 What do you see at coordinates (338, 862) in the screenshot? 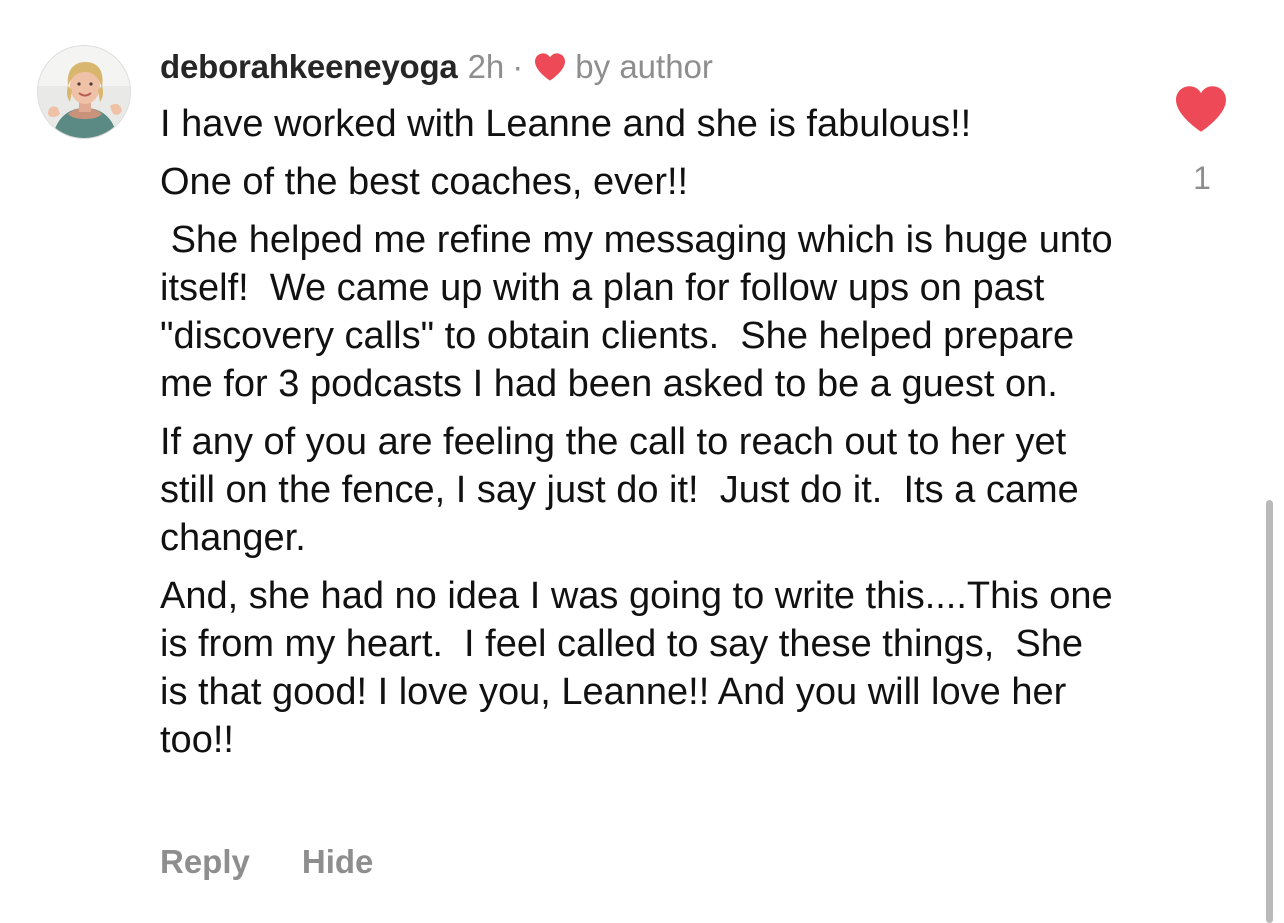
I see `hide-button: Hide` at bounding box center [338, 862].